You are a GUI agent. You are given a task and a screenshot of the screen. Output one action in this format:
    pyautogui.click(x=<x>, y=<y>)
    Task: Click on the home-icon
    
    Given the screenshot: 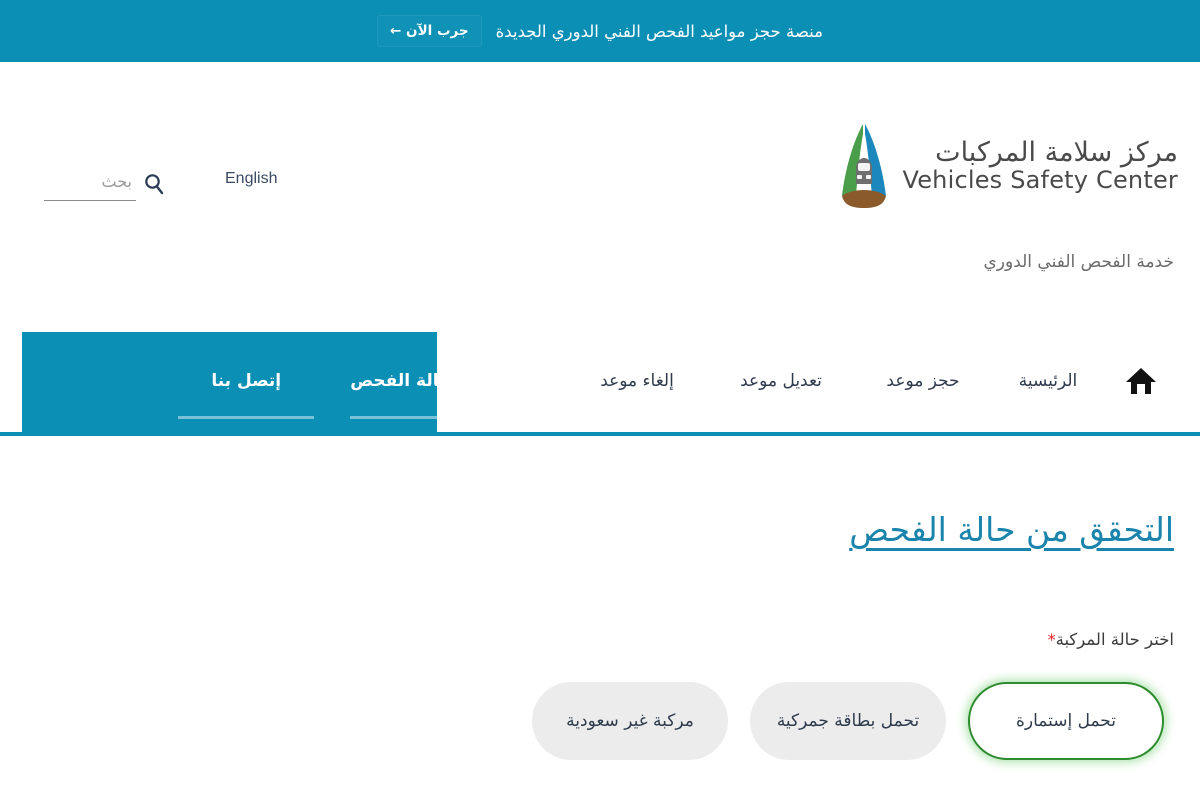 What is the action you would take?
    pyautogui.click(x=1141, y=381)
    